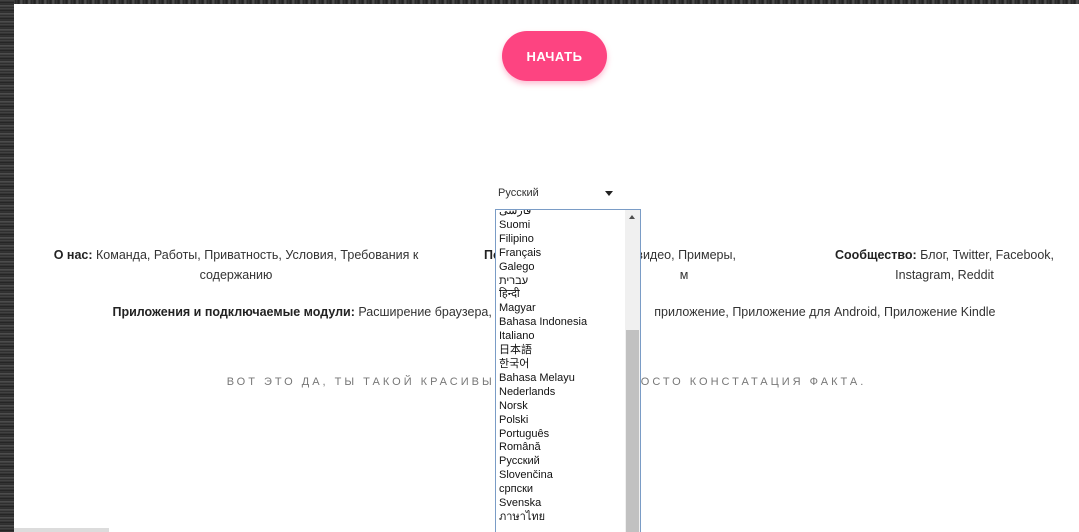 The height and width of the screenshot is (532, 1079). What do you see at coordinates (518, 193) in the screenshot?
I see `language-select-value: Русский` at bounding box center [518, 193].